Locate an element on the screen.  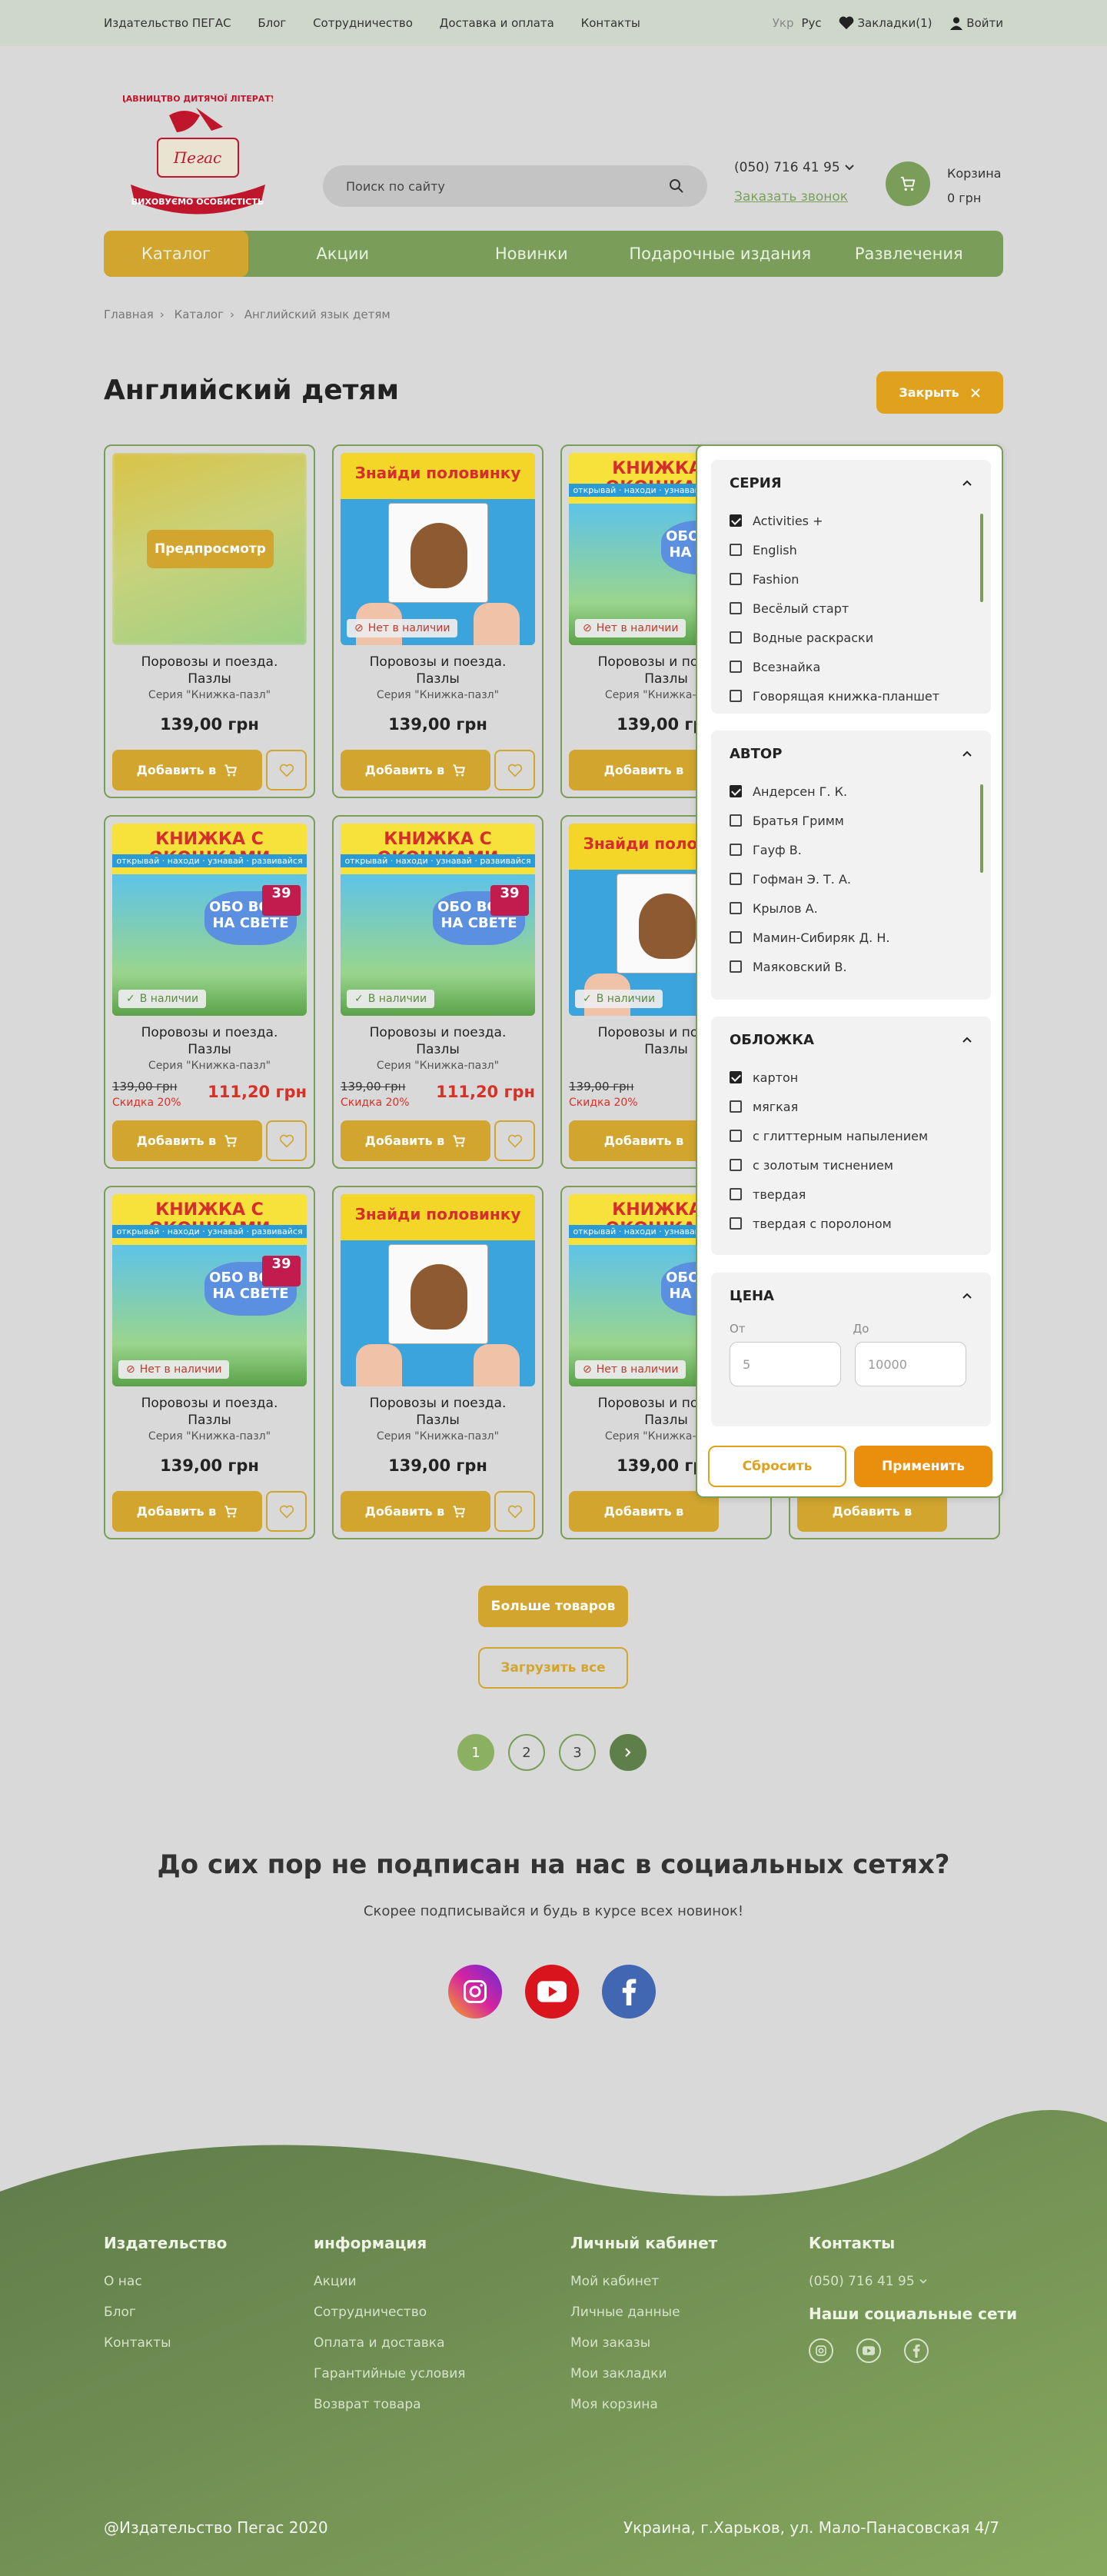
footer-link: Оплата и доставка is located at coordinates (389, 2343).